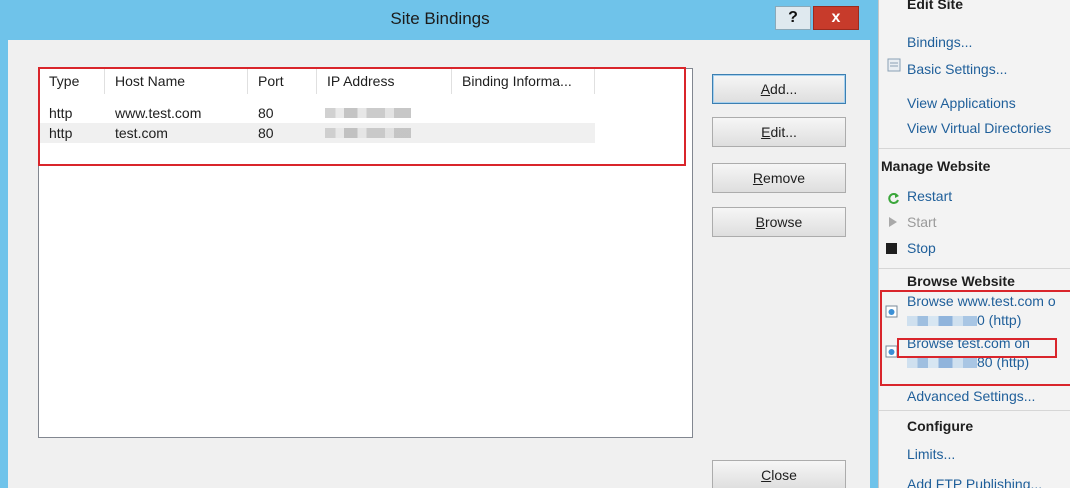 The image size is (1070, 488). I want to click on add-accelerator: A, so click(765, 89).